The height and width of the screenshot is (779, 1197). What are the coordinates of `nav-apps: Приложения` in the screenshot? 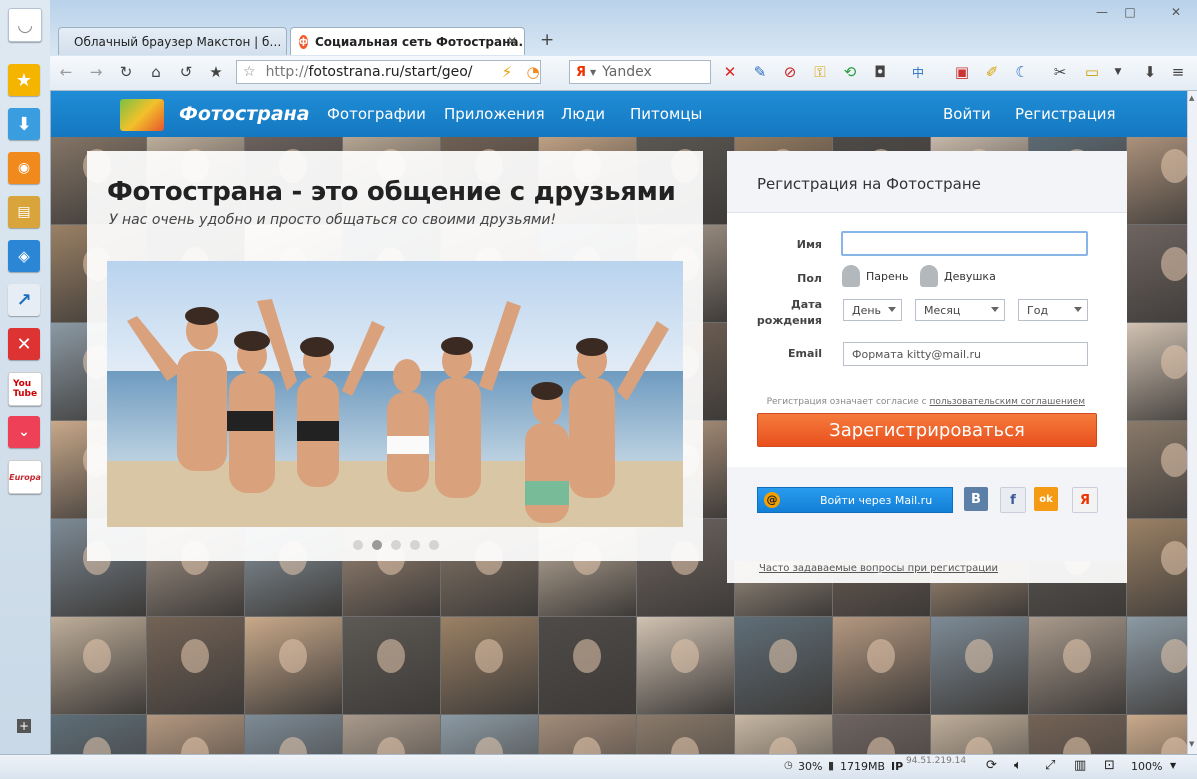 It's located at (494, 114).